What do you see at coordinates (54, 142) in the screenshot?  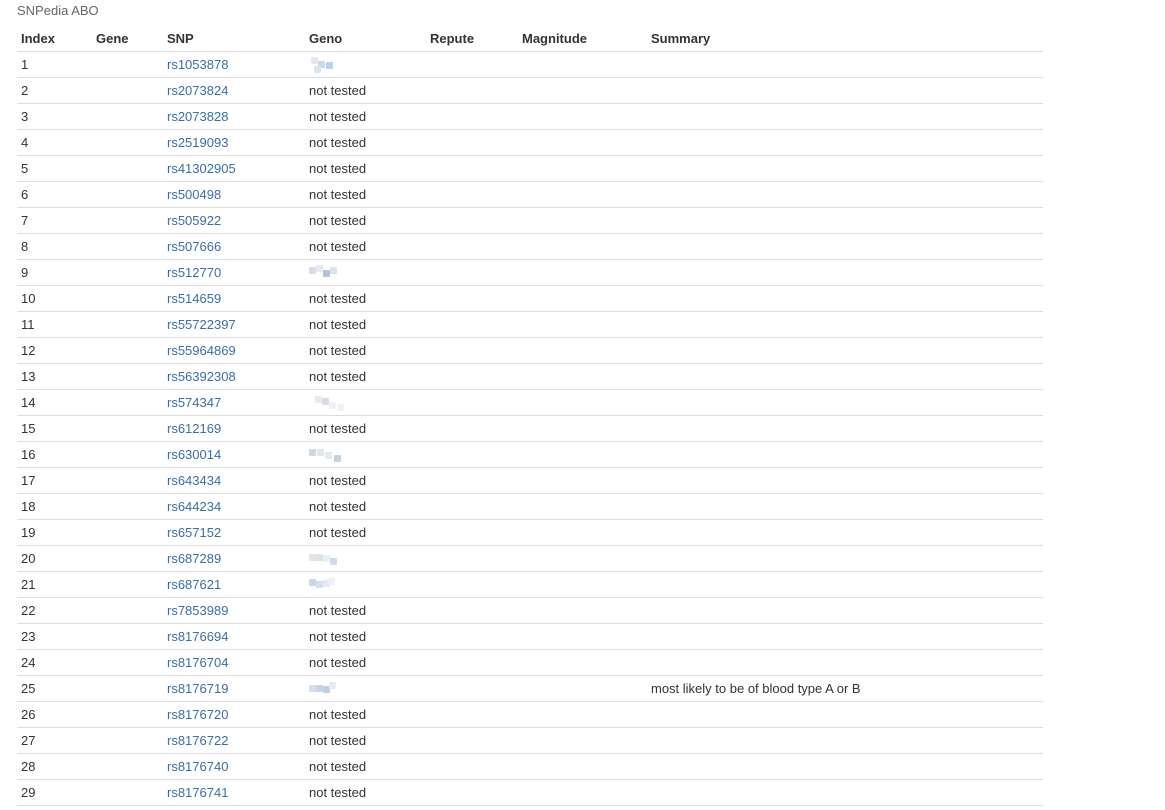 I see `cell-index: 4` at bounding box center [54, 142].